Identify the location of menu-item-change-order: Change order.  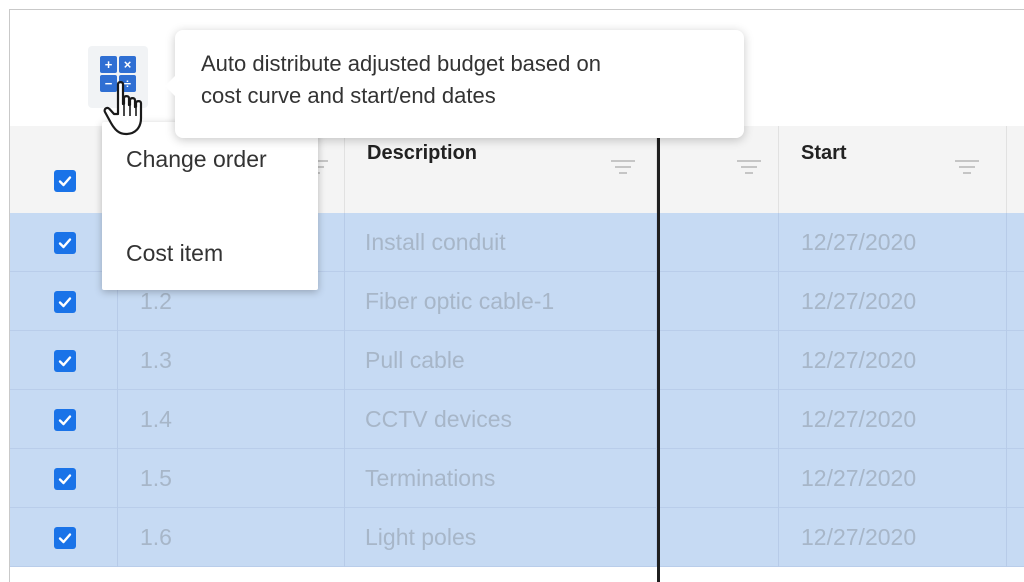
(196, 159).